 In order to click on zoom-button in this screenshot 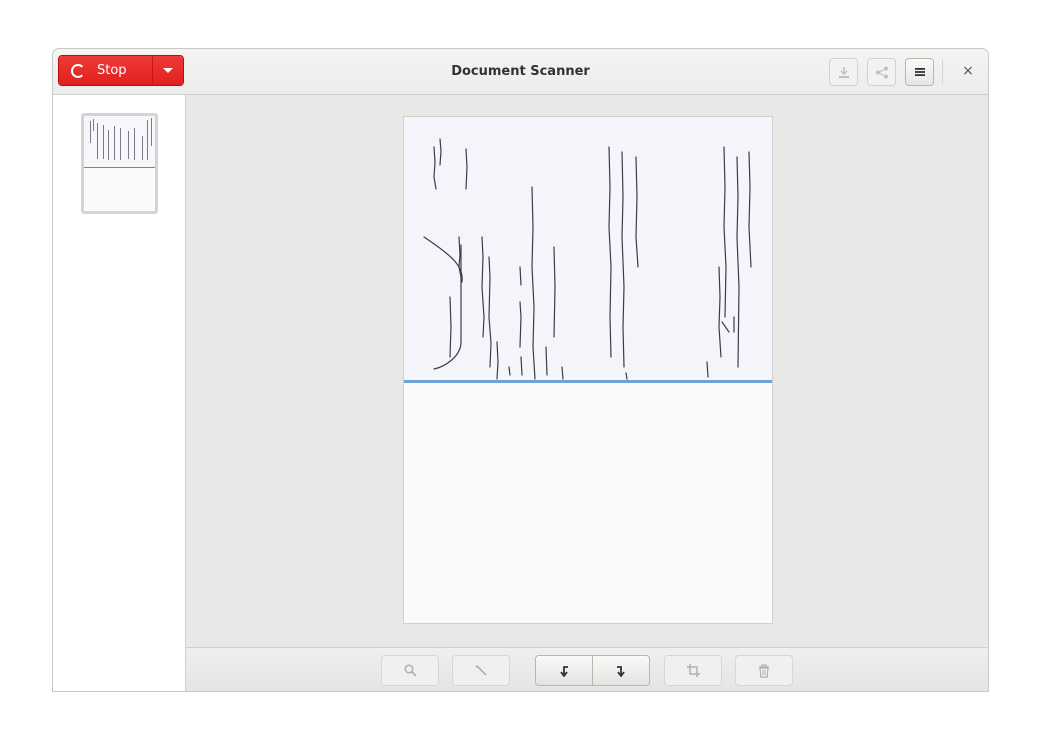, I will do `click(410, 670)`.